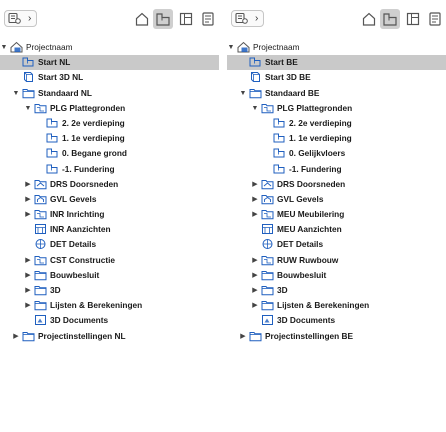  I want to click on tree-item-label: -1. Fundering, so click(315, 168).